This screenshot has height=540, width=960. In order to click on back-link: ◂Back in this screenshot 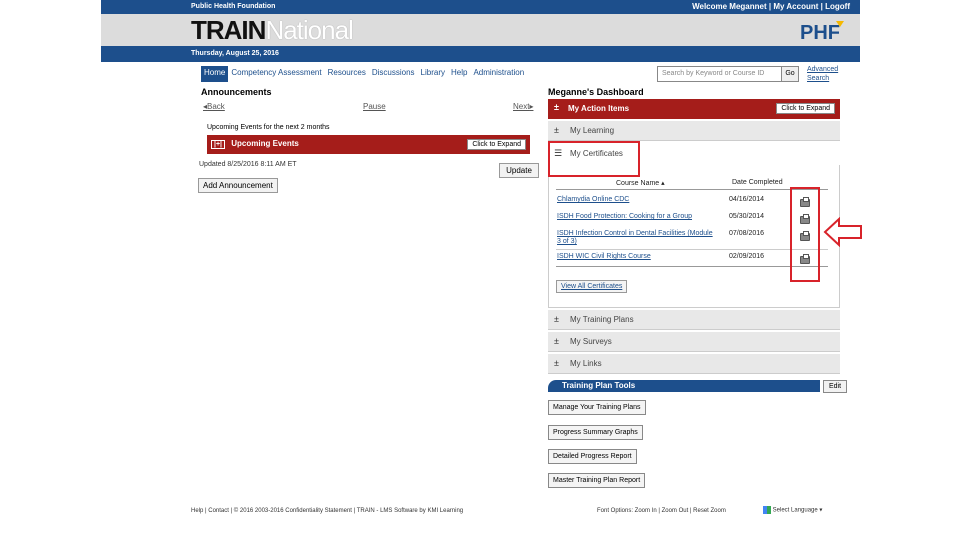, I will do `click(214, 106)`.